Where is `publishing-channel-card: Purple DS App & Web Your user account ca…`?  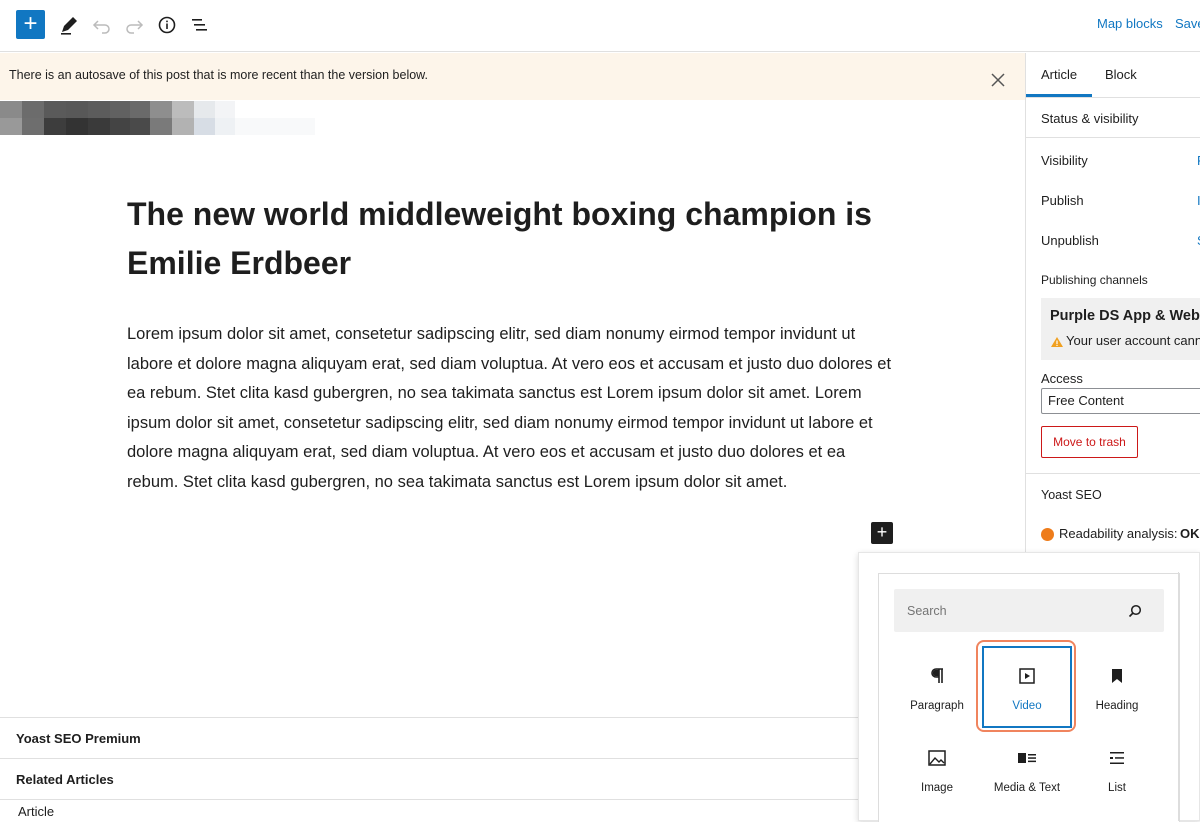 publishing-channel-card: Purple DS App & Web Your user account ca… is located at coordinates (1120, 329).